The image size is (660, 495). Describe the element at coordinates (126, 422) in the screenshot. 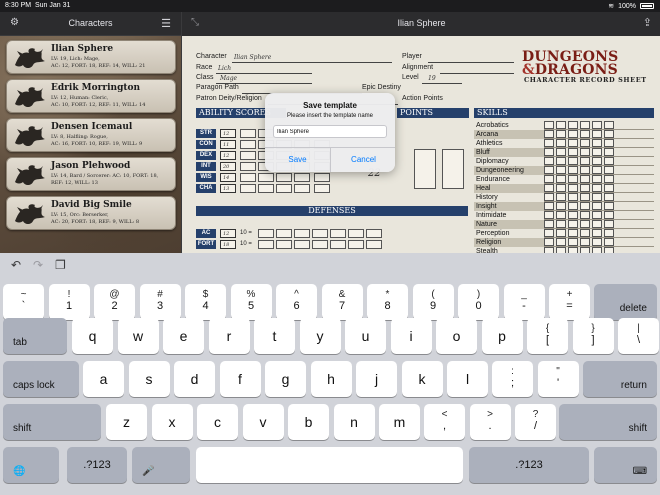

I see `key: z` at that location.